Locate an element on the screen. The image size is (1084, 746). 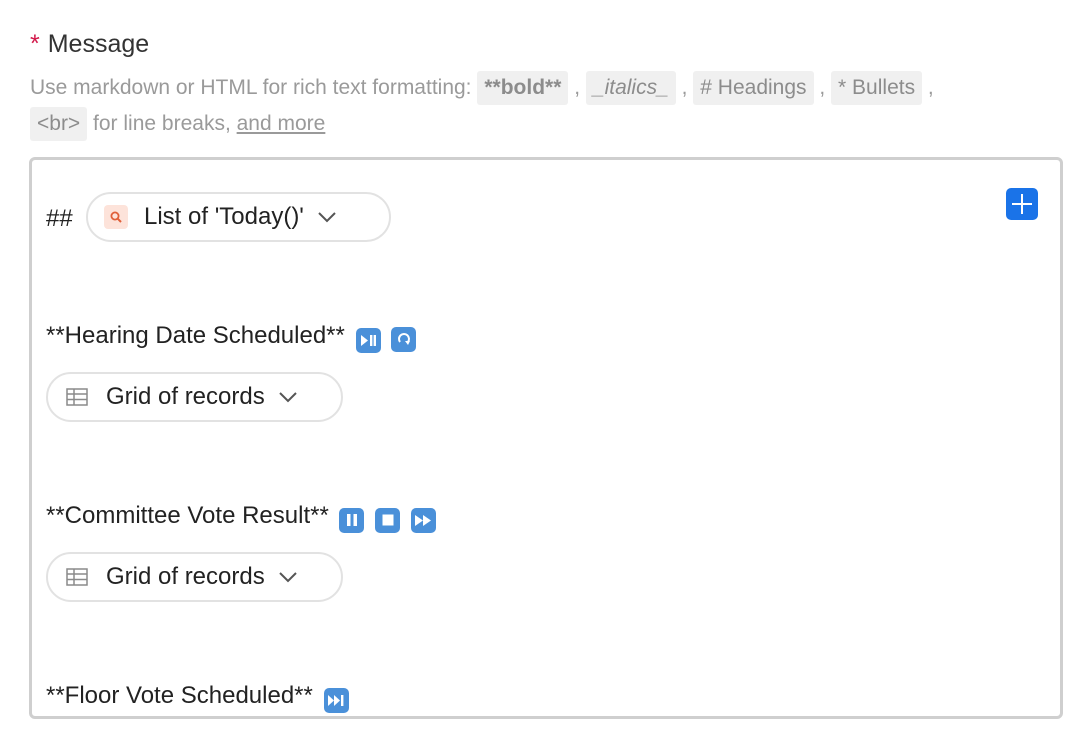
section-title-committee: **Committee Vote Result** is located at coordinates (241, 517).